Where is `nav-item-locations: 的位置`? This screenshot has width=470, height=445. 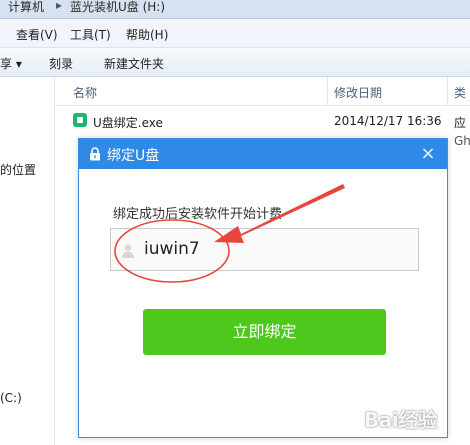 nav-item-locations: 的位置 is located at coordinates (18, 169).